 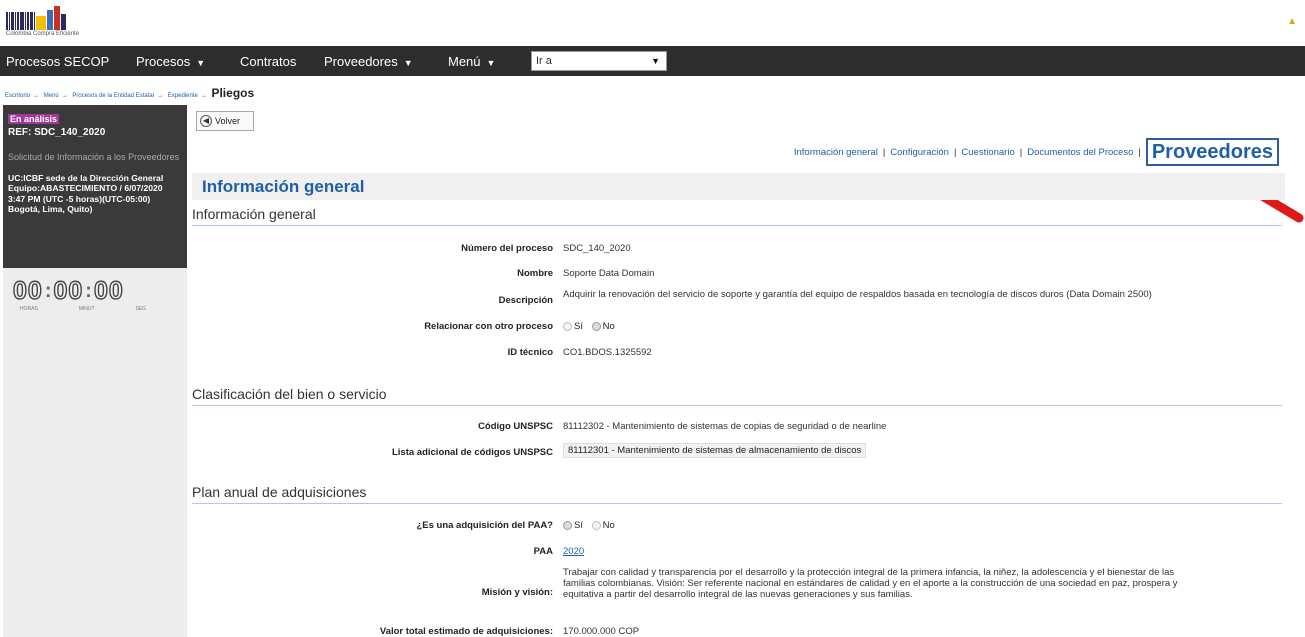 I want to click on colombia-compra-logo: Colombia Compra Eficiente, so click(x=61, y=22).